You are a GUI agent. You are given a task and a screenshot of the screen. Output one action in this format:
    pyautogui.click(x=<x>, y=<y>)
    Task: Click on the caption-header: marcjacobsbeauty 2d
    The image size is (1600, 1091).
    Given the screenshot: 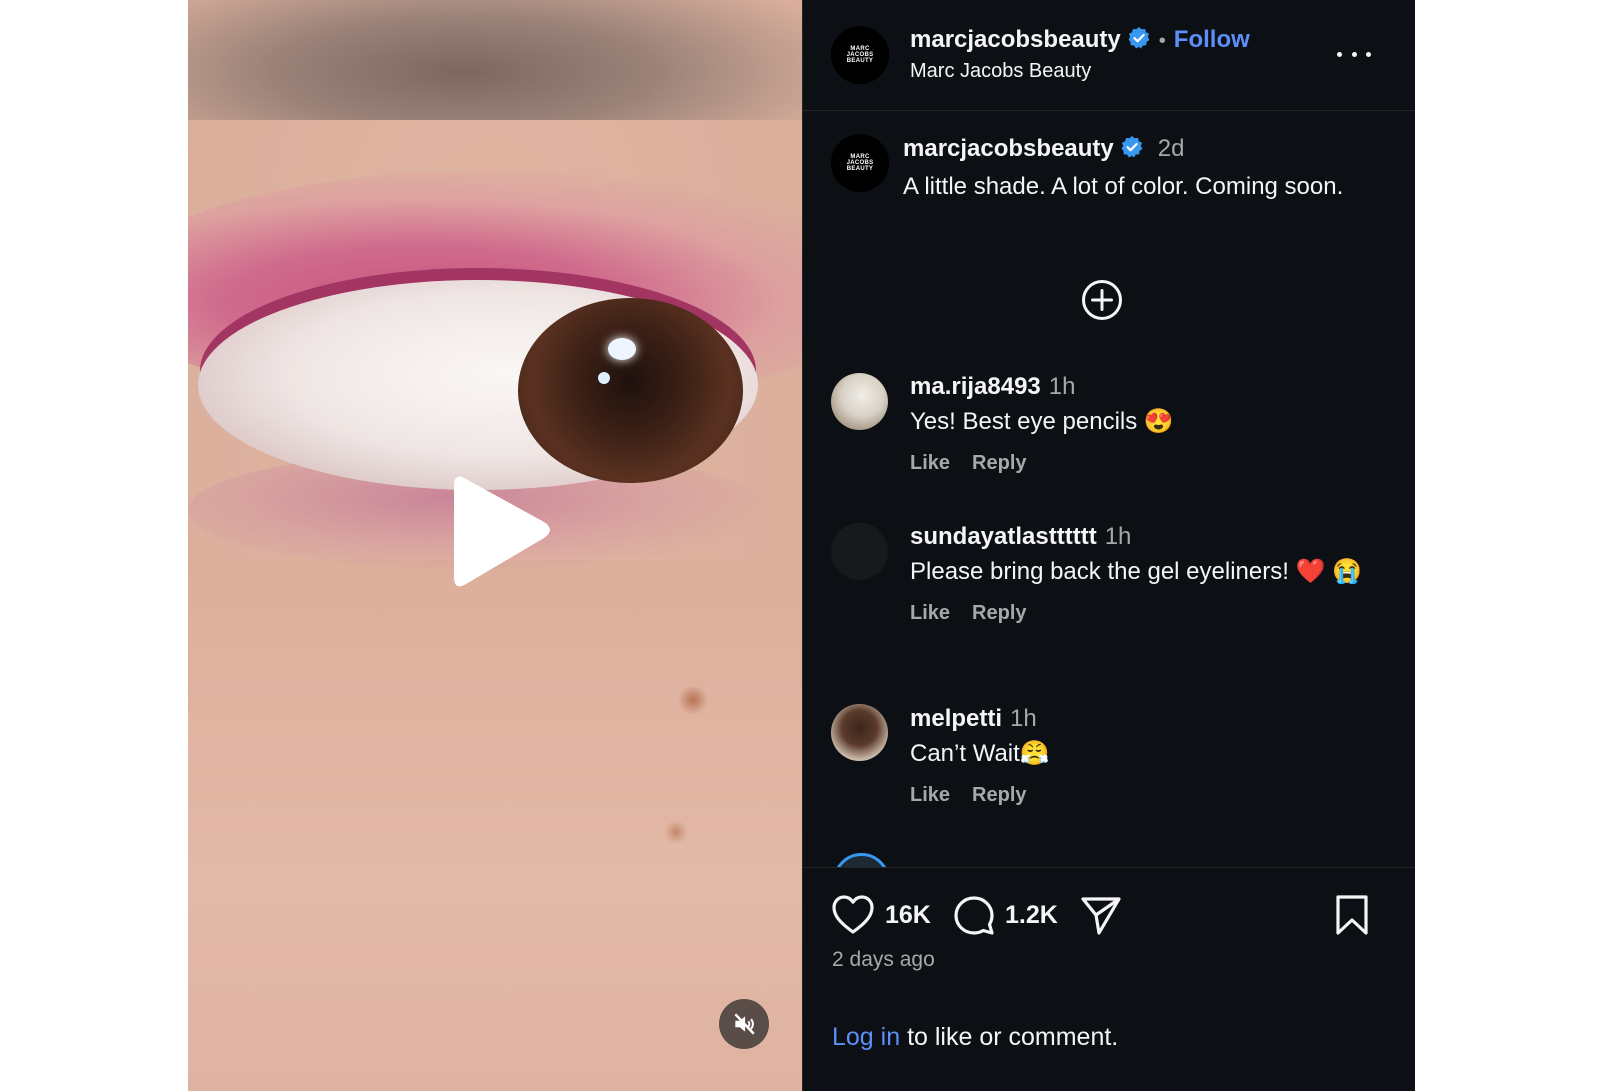 What is the action you would take?
    pyautogui.click(x=1138, y=152)
    